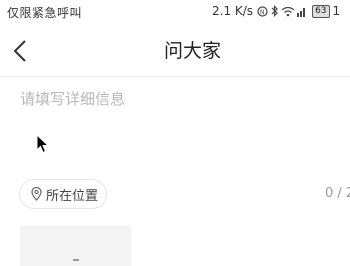 The image size is (350, 266). I want to click on battery-icon: 63, so click(321, 11).